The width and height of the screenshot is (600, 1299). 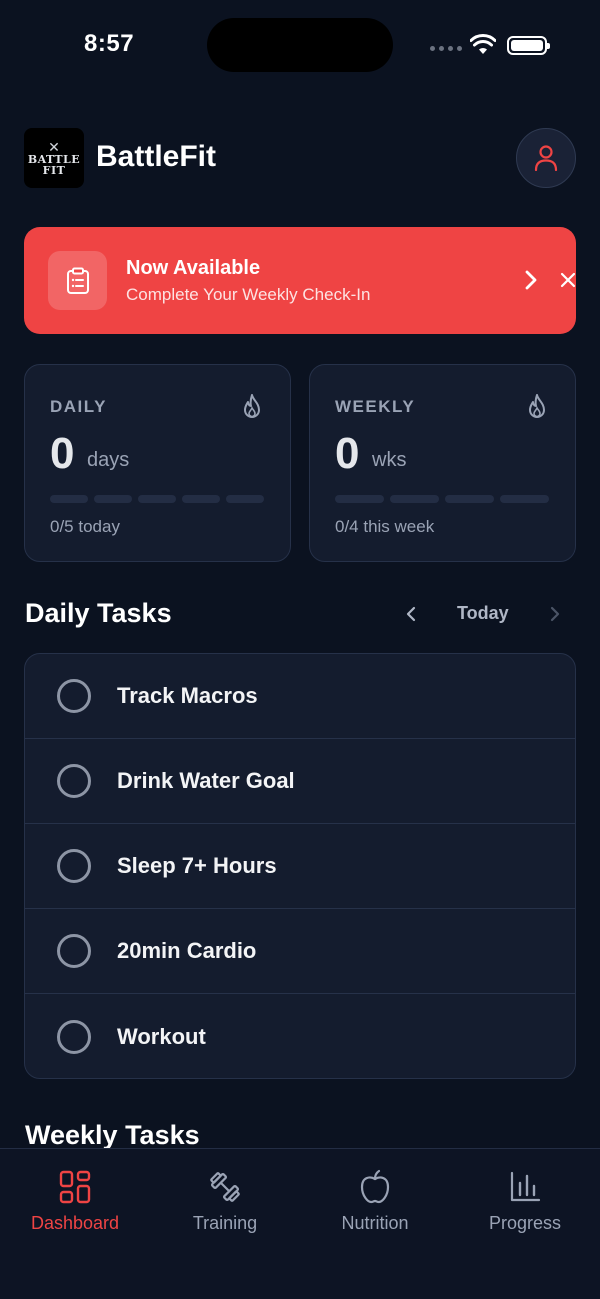 I want to click on logo-text-bottom: FIT, so click(x=54, y=170).